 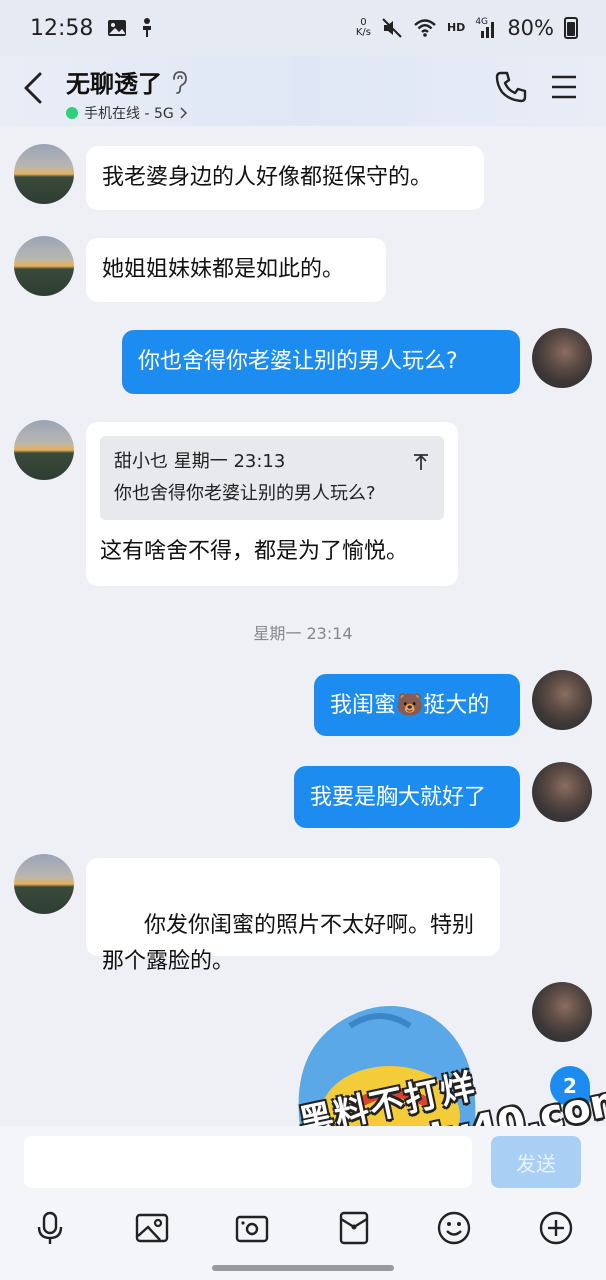 I want to click on home-indicator, so click(x=303, y=1268).